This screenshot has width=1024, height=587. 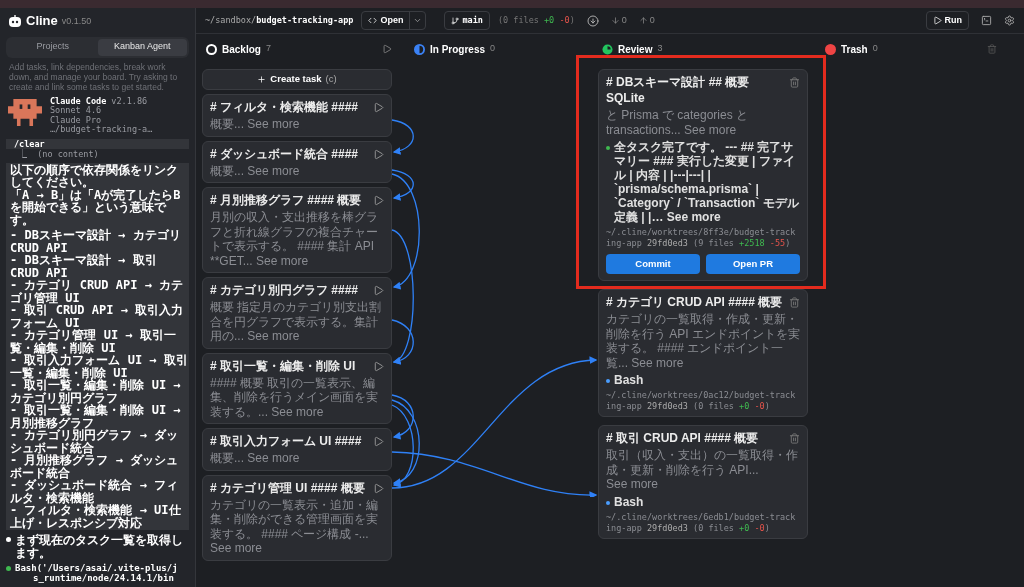 I want to click on task-description: 月別の収入・支出推移を棒グラフと折れ線グラフの複合チャートで表示する。 #### 集計 API **GET... See more, so click(x=294, y=239).